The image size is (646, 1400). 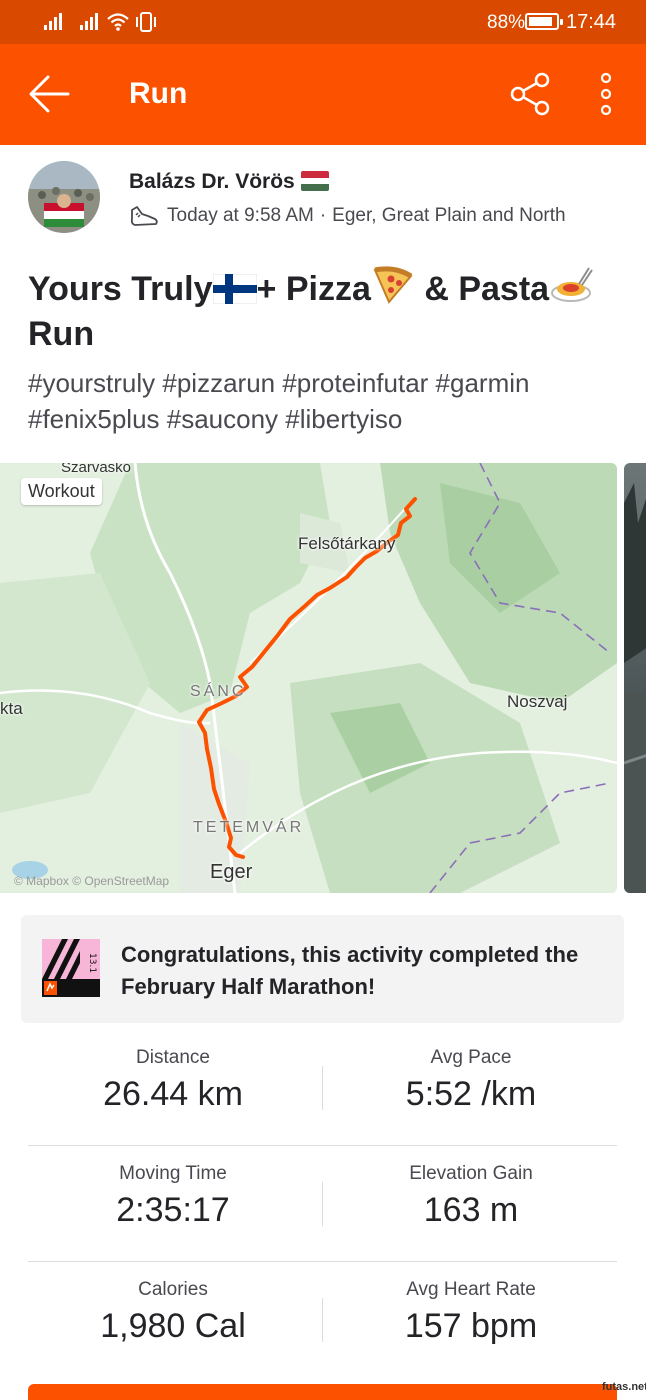 I want to click on challenge-badge-art: 13.1, so click(x=71, y=968).